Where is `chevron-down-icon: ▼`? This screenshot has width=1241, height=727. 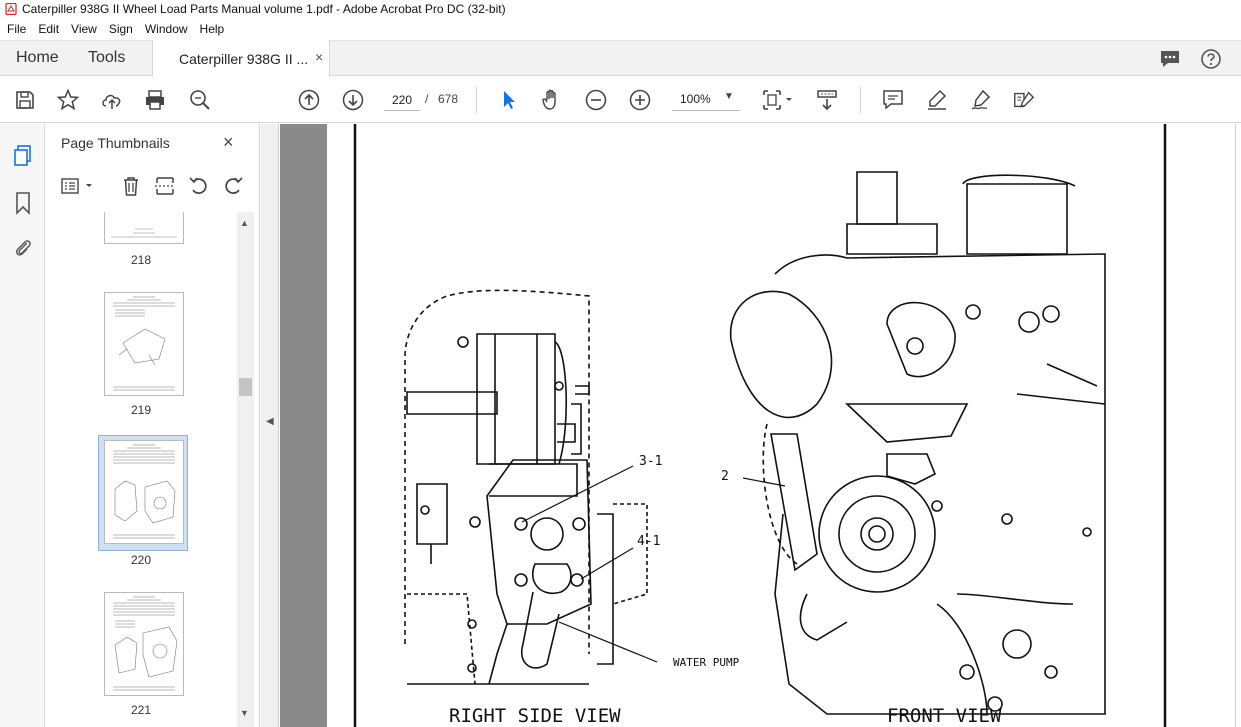 chevron-down-icon: ▼ is located at coordinates (729, 96).